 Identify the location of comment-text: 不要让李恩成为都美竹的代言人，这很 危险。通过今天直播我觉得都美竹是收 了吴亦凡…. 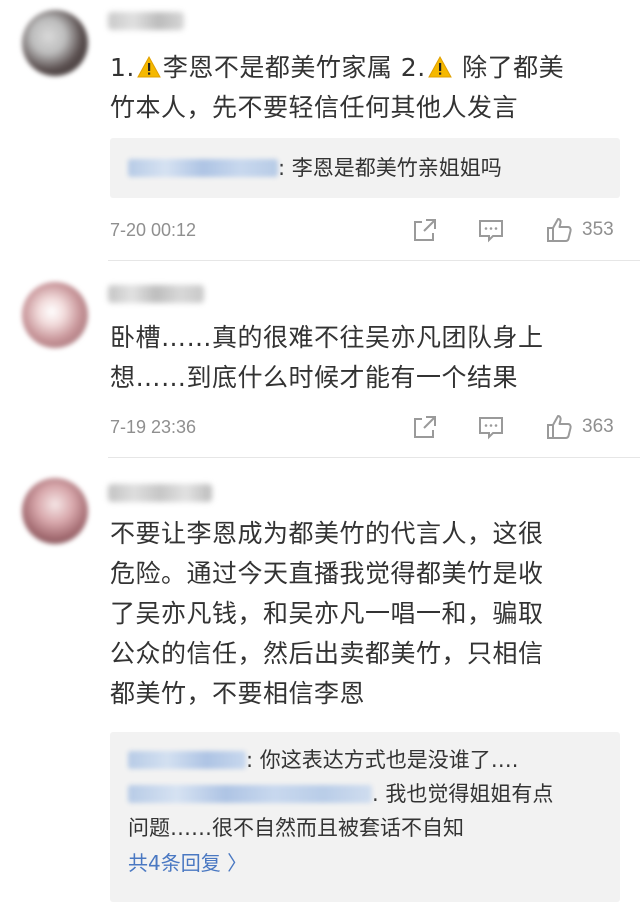
(327, 613).